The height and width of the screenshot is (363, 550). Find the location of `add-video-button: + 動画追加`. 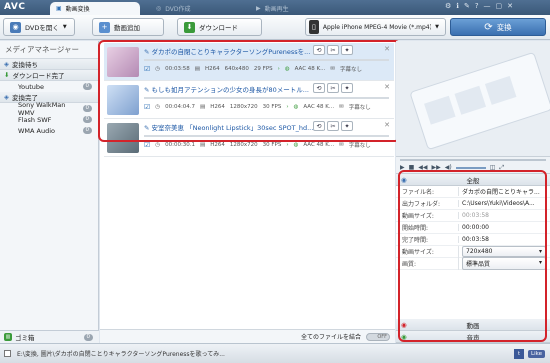

add-video-button: + 動画追加 is located at coordinates (128, 27).